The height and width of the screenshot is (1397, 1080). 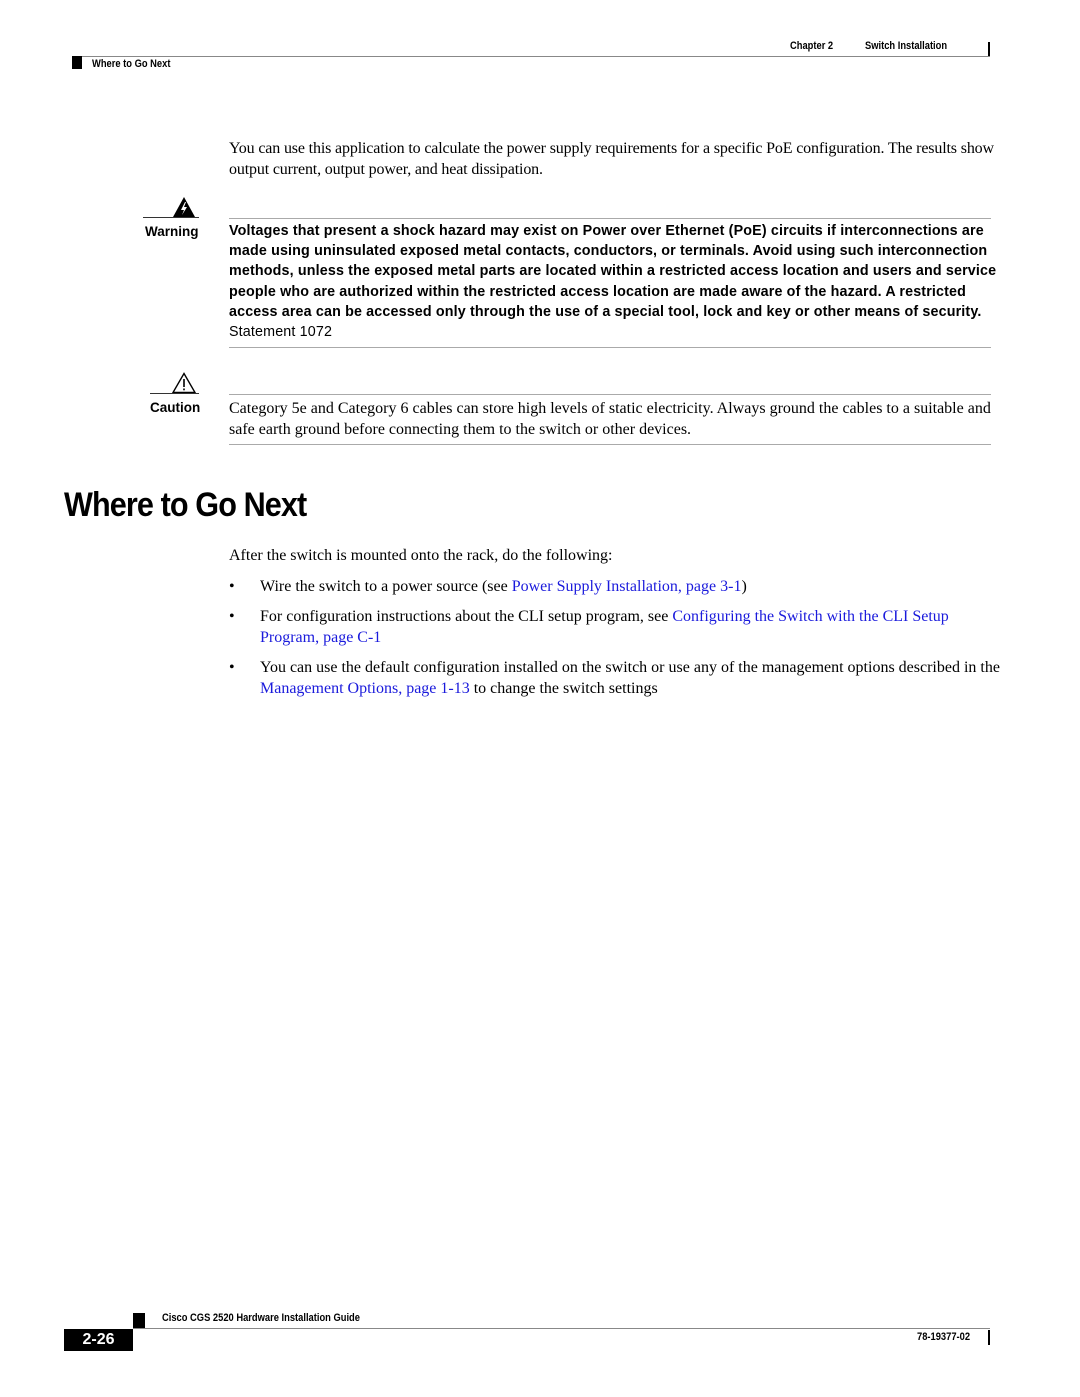 What do you see at coordinates (139, 1320) in the screenshot?
I see `footer-square-marker` at bounding box center [139, 1320].